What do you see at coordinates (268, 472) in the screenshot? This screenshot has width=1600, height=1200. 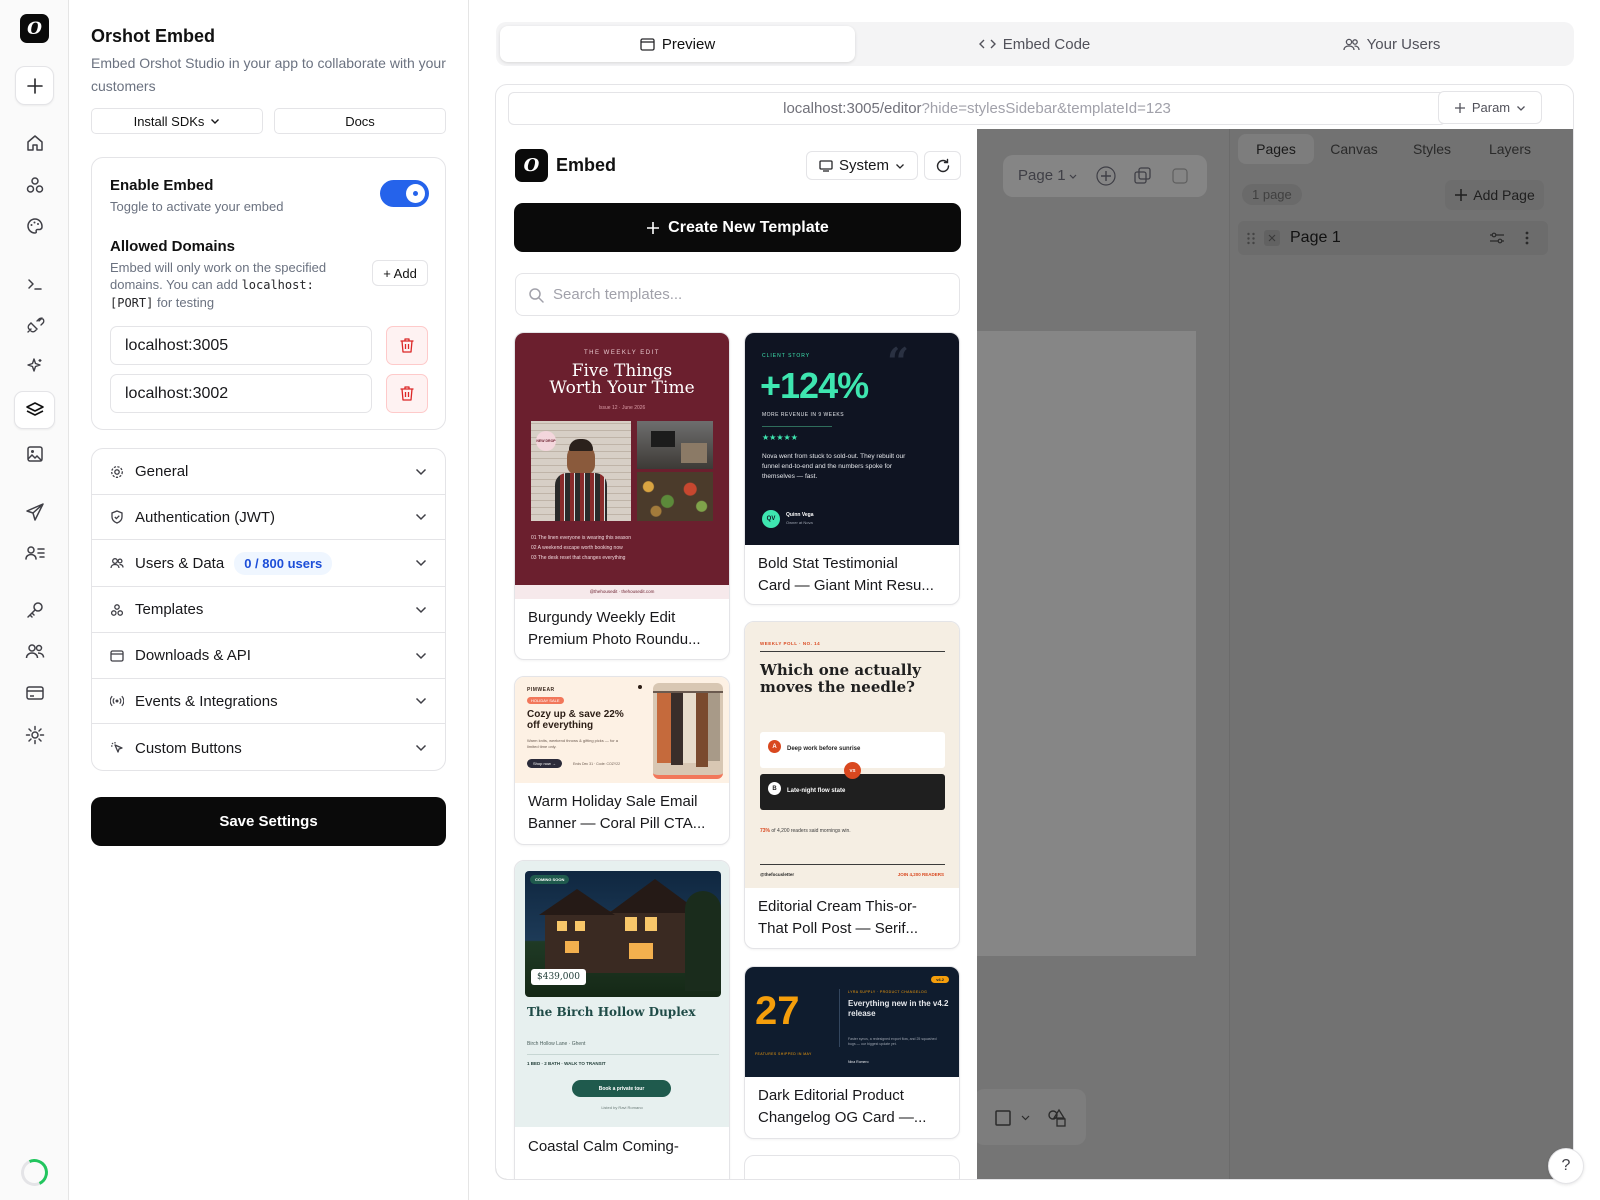 I see `accordion-general: General` at bounding box center [268, 472].